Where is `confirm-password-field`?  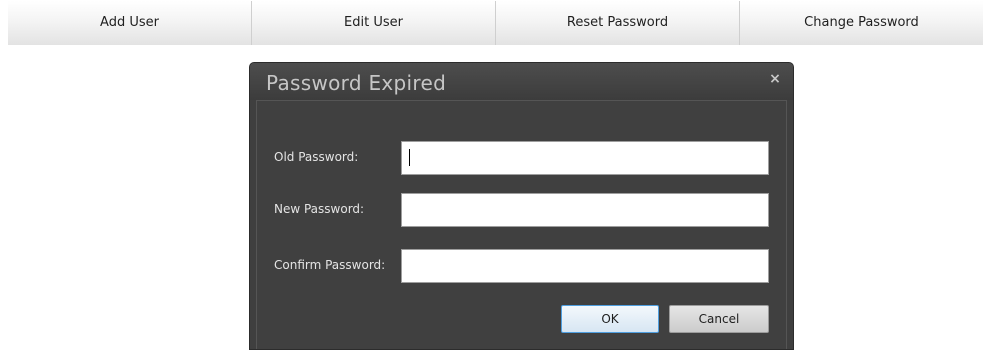
confirm-password-field is located at coordinates (585, 266).